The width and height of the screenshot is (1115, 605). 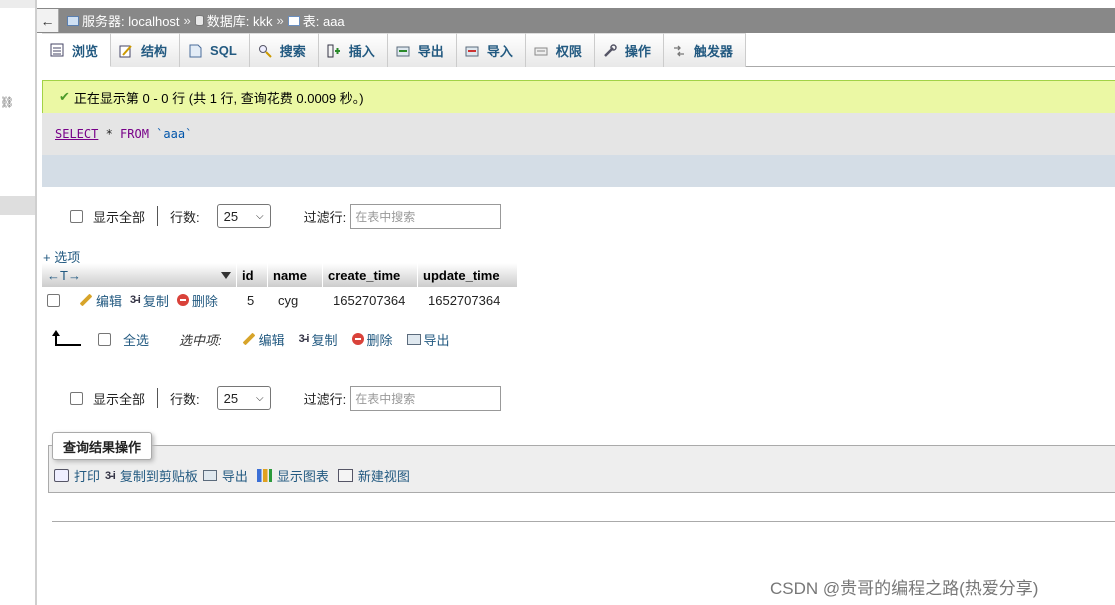 I want to click on tab-operations: 操作, so click(x=629, y=50).